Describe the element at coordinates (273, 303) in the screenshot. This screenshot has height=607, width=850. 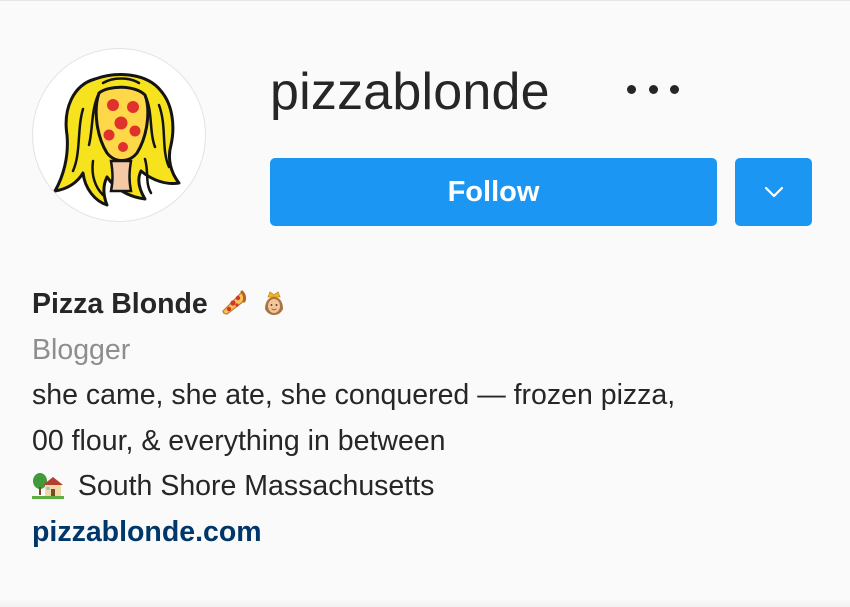
I see `princess-emoji` at that location.